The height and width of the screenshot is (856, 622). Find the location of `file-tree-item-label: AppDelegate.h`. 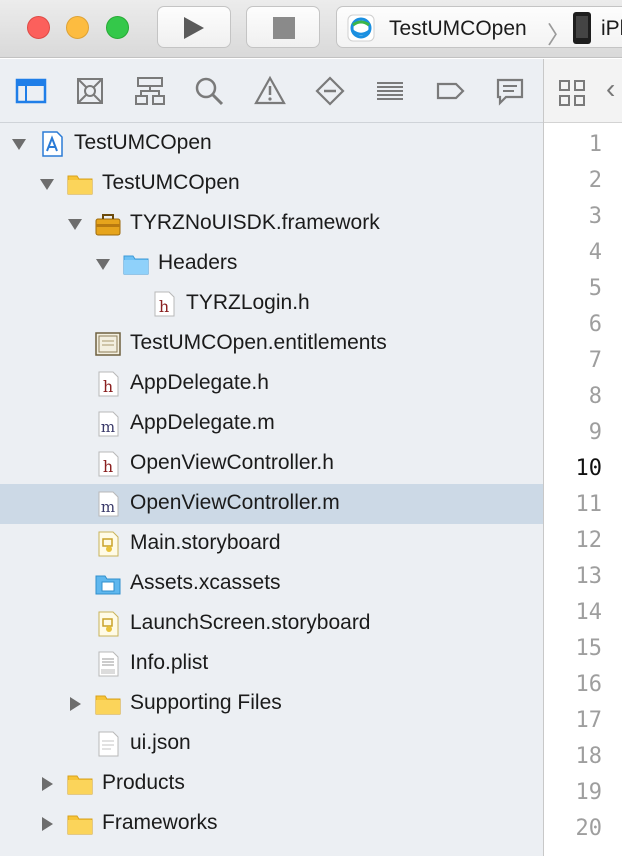

file-tree-item-label: AppDelegate.h is located at coordinates (199, 382).